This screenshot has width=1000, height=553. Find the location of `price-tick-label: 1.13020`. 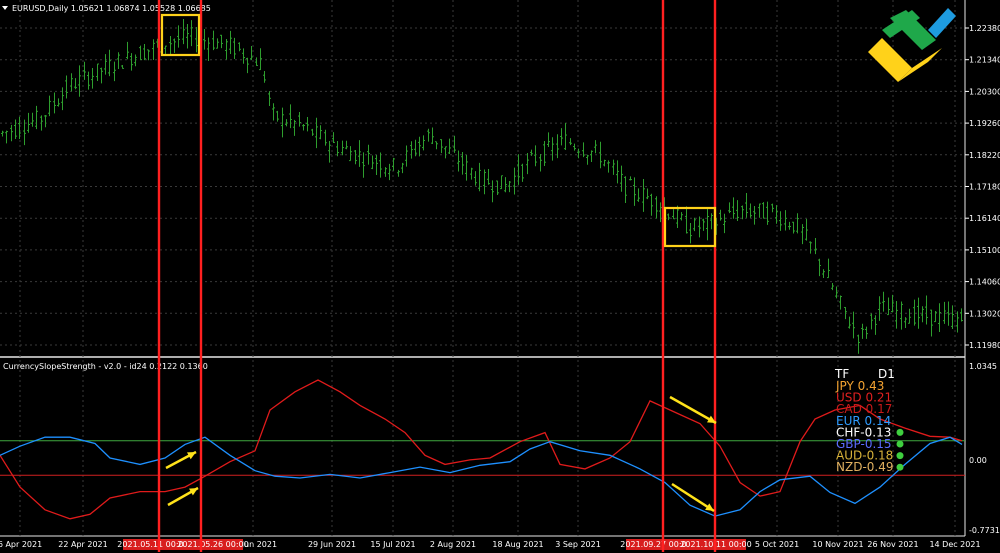

price-tick-label: 1.13020 is located at coordinates (984, 313).